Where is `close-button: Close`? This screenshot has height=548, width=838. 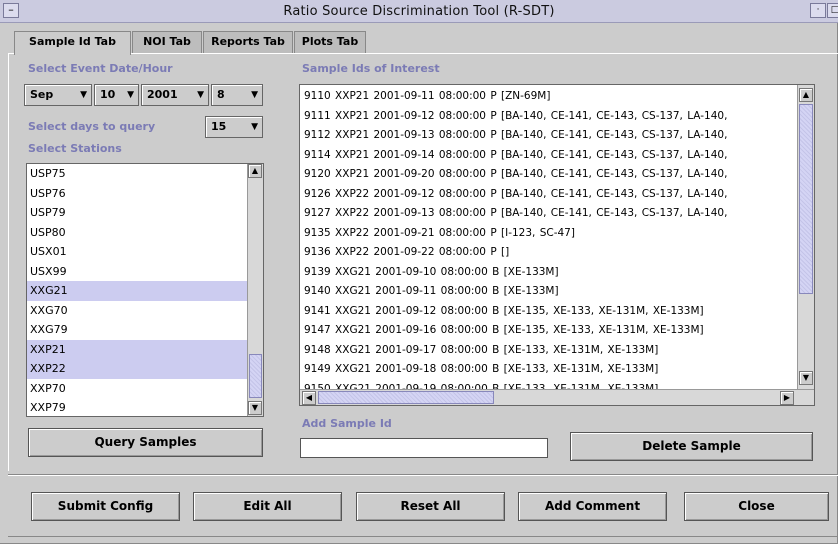
close-button: Close is located at coordinates (756, 506).